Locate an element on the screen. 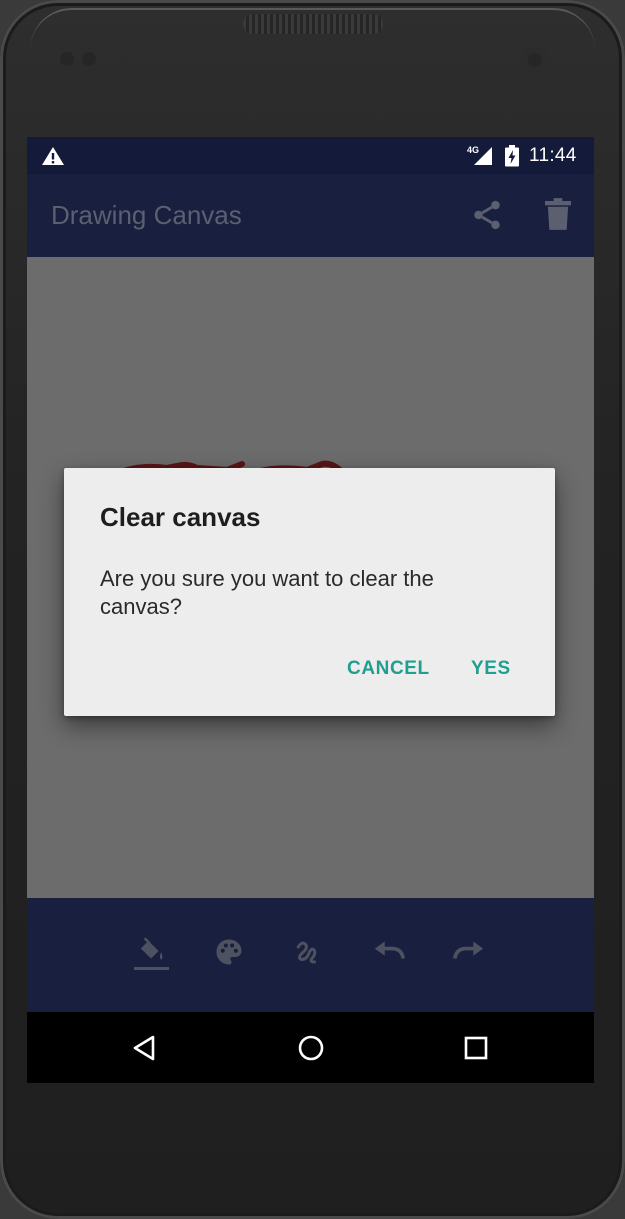 The width and height of the screenshot is (625, 1219). brush-stroke-icon is located at coordinates (307, 952).